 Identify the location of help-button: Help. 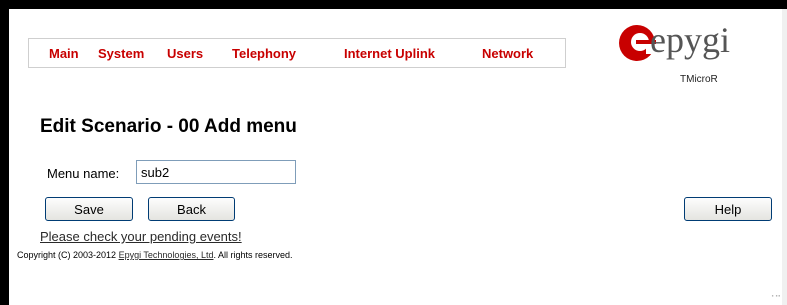
(728, 209).